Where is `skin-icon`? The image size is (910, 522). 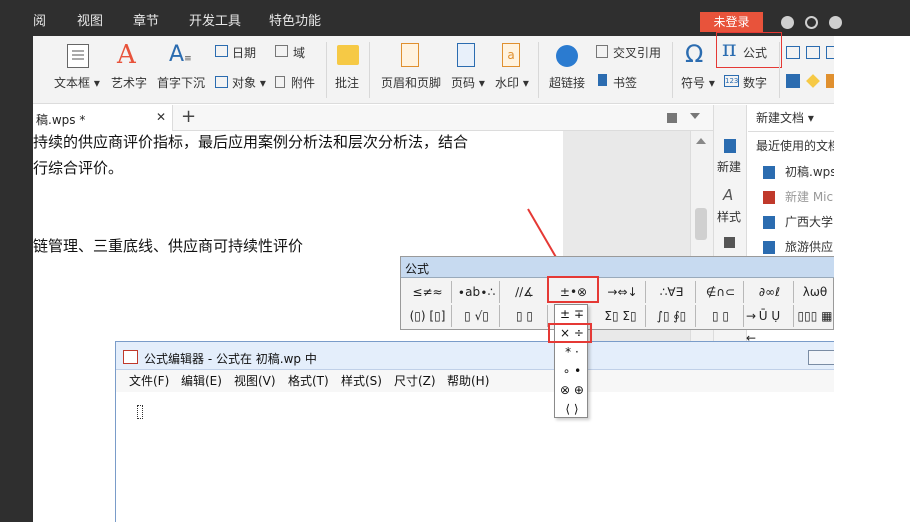
skin-icon is located at coordinates (787, 22).